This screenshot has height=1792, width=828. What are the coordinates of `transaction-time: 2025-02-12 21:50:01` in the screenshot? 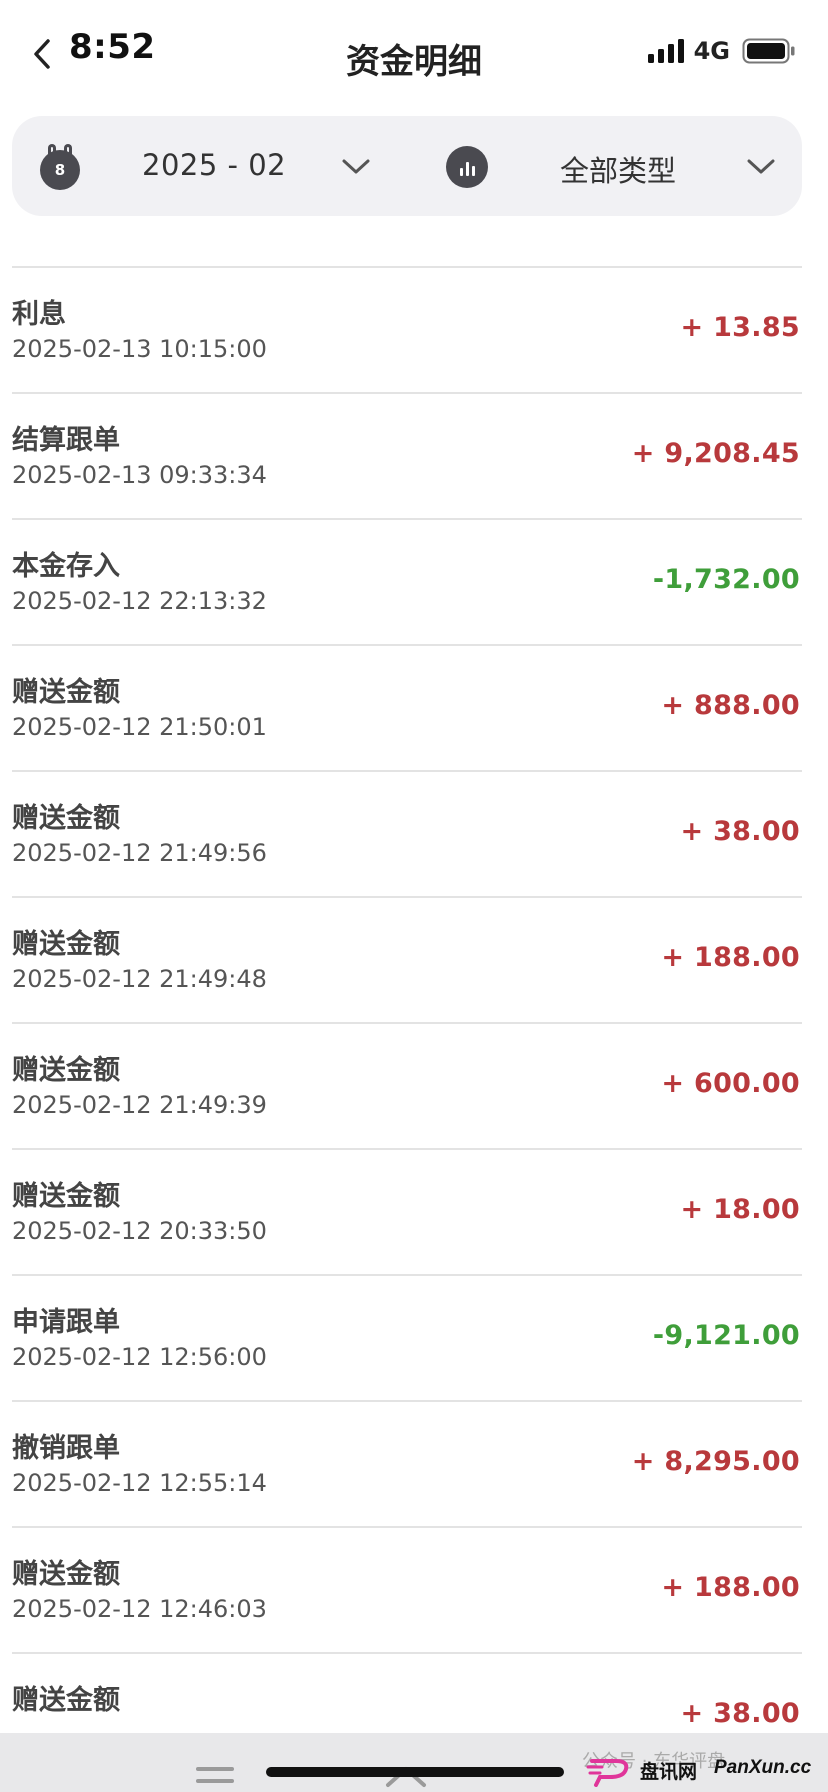 It's located at (139, 727).